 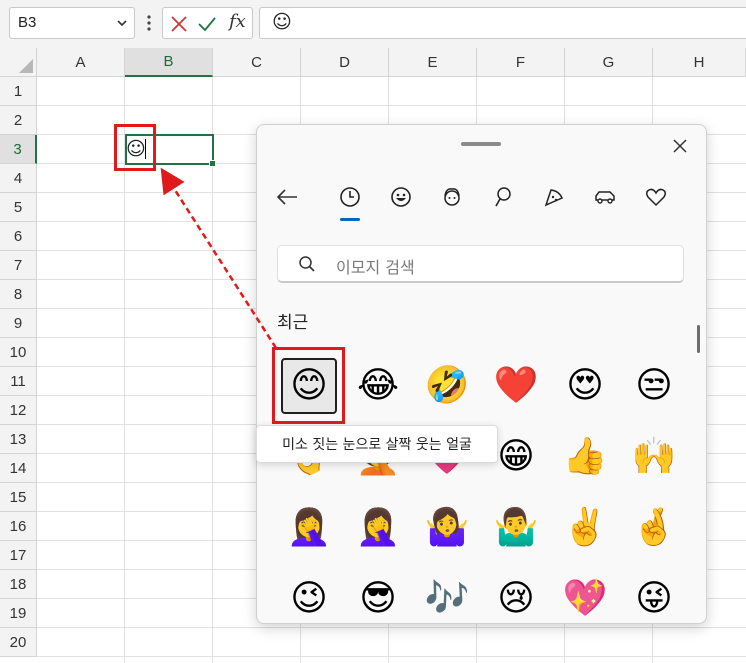 What do you see at coordinates (433, 62) in the screenshot?
I see `column-header-e: E` at bounding box center [433, 62].